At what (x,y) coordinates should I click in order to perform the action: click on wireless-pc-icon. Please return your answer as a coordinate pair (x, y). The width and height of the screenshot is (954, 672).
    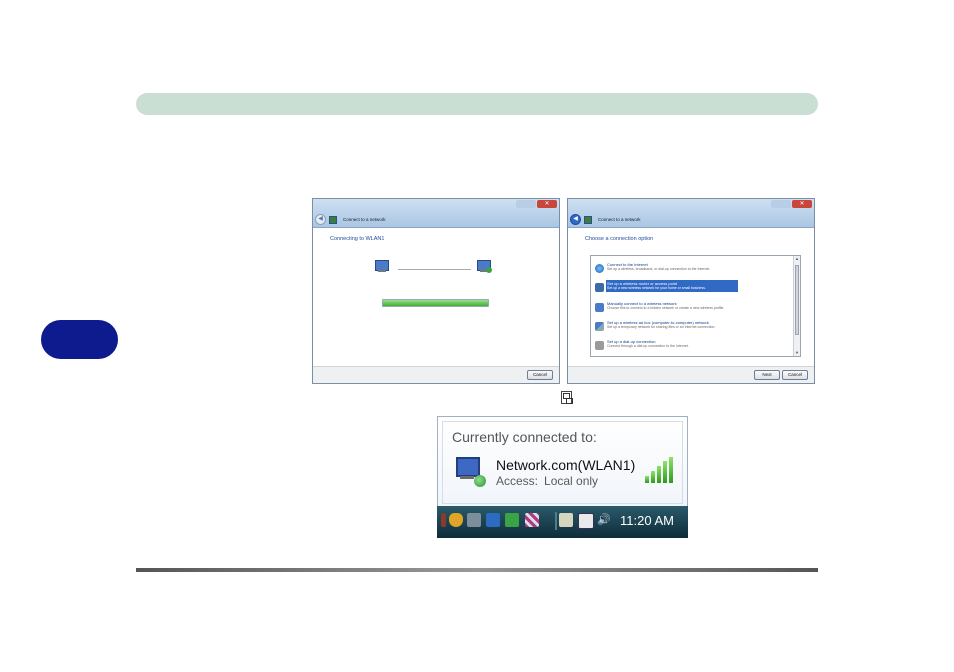
    Looking at the image, I should click on (599, 307).